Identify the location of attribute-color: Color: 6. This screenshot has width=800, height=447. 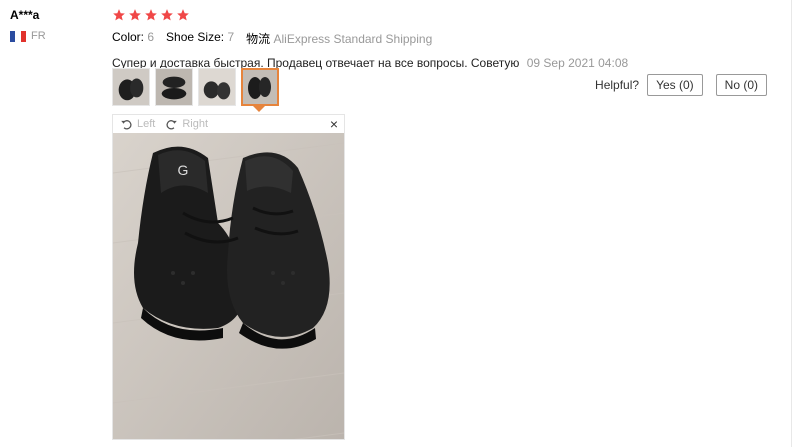
(133, 38).